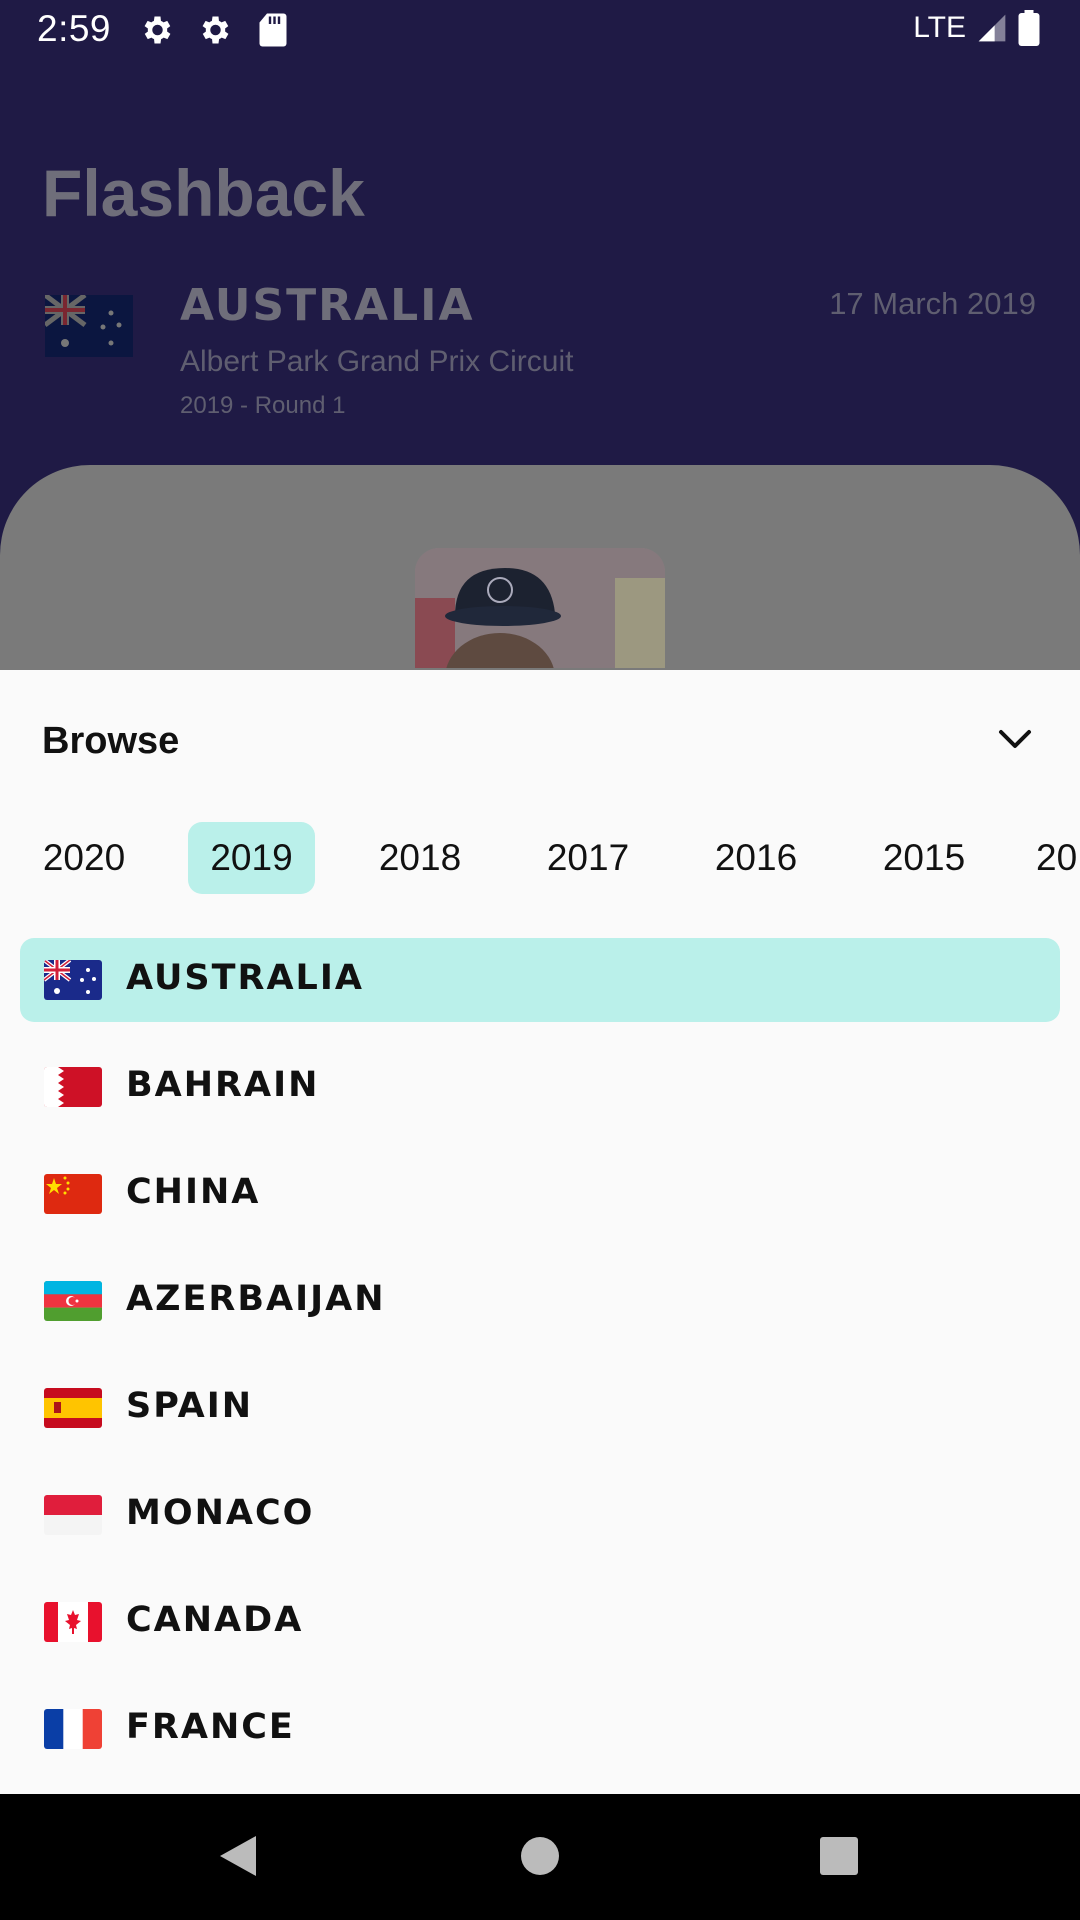 The width and height of the screenshot is (1080, 1920). What do you see at coordinates (84, 858) in the screenshot?
I see `year-chip-2020: 2020` at bounding box center [84, 858].